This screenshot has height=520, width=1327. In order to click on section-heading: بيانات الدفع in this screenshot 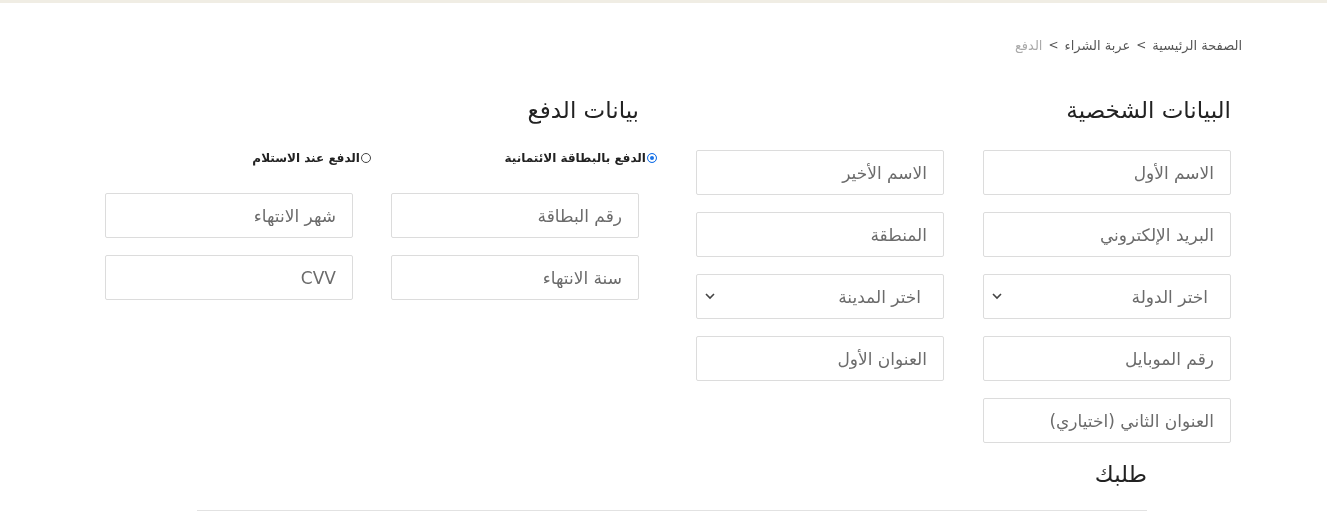, I will do `click(582, 111)`.